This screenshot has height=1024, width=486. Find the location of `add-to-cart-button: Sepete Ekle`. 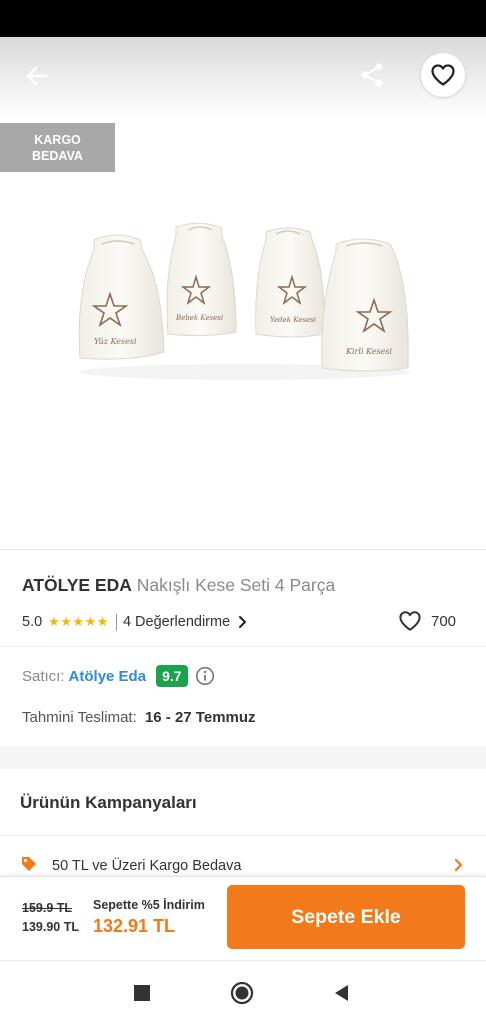

add-to-cart-button: Sepete Ekle is located at coordinates (346, 917).